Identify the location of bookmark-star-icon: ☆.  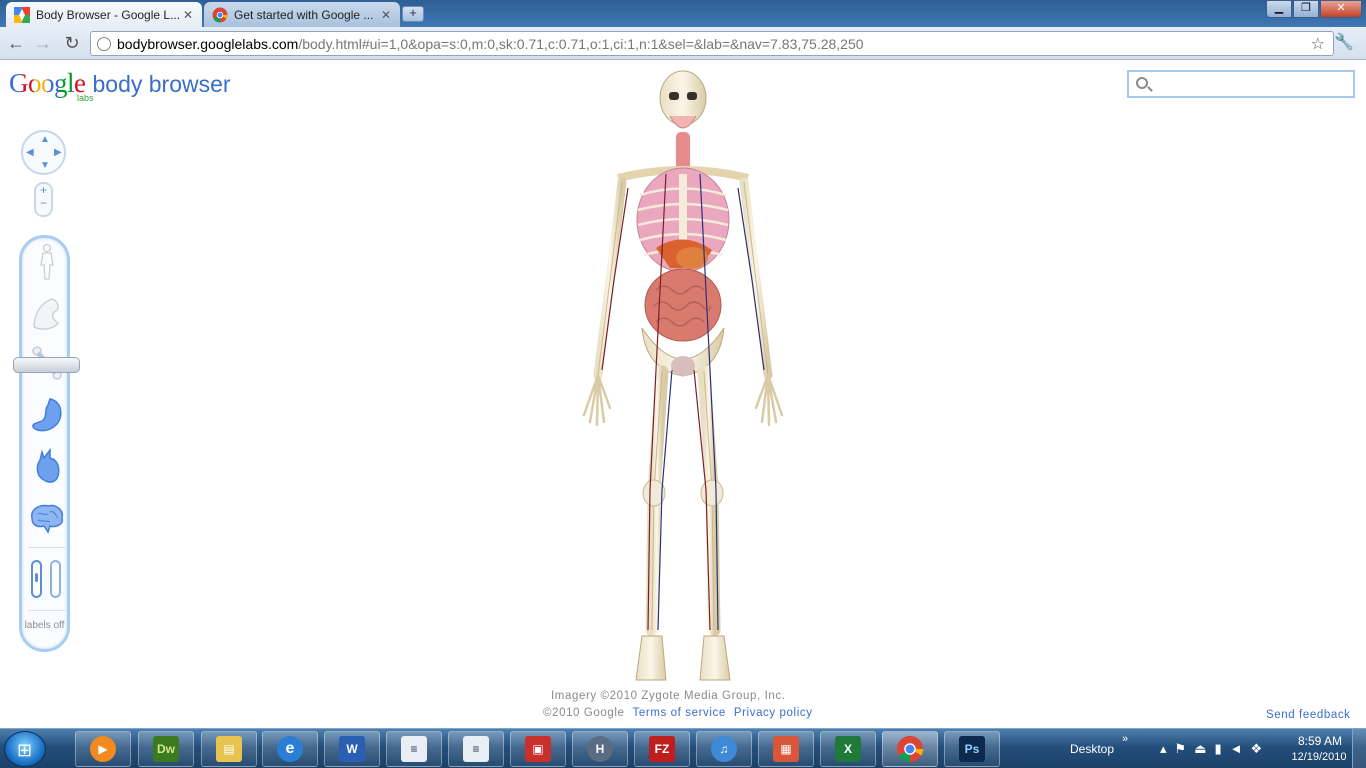
(1318, 44).